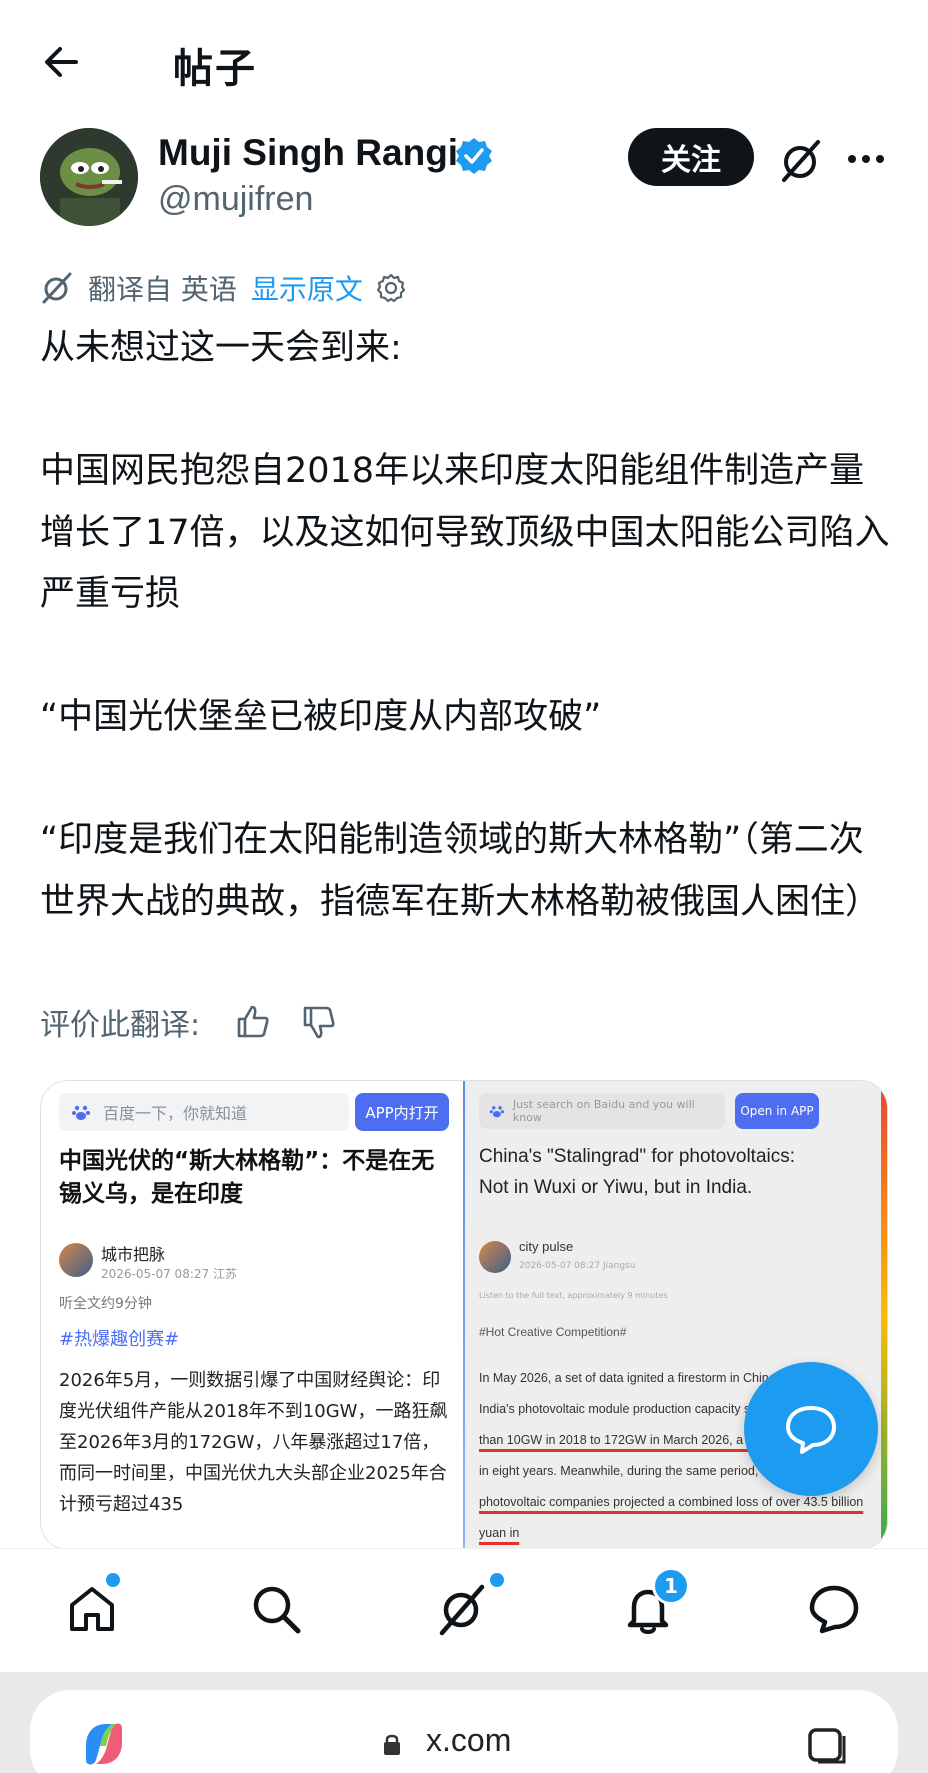  What do you see at coordinates (474, 156) in the screenshot?
I see `verified-badge-icon` at bounding box center [474, 156].